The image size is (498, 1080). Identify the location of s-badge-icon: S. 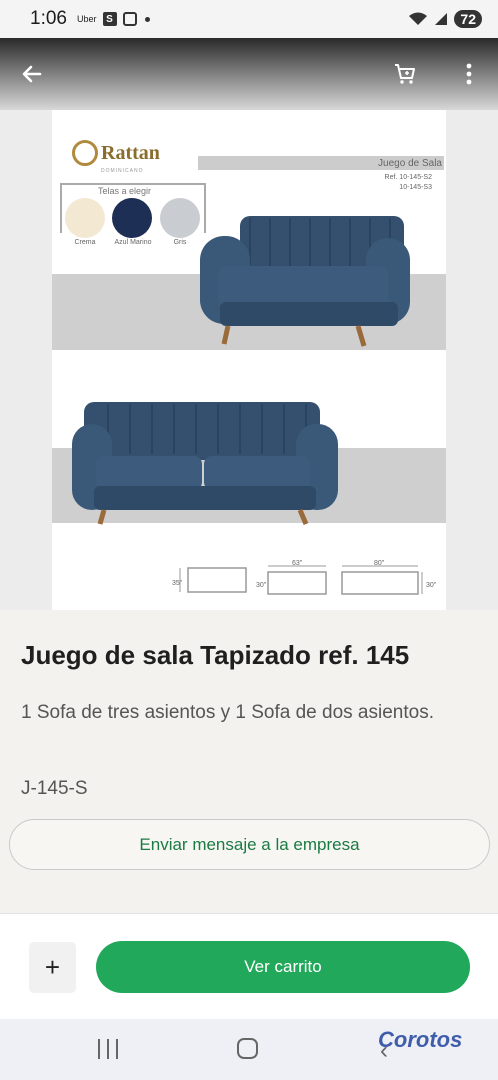
(109, 19).